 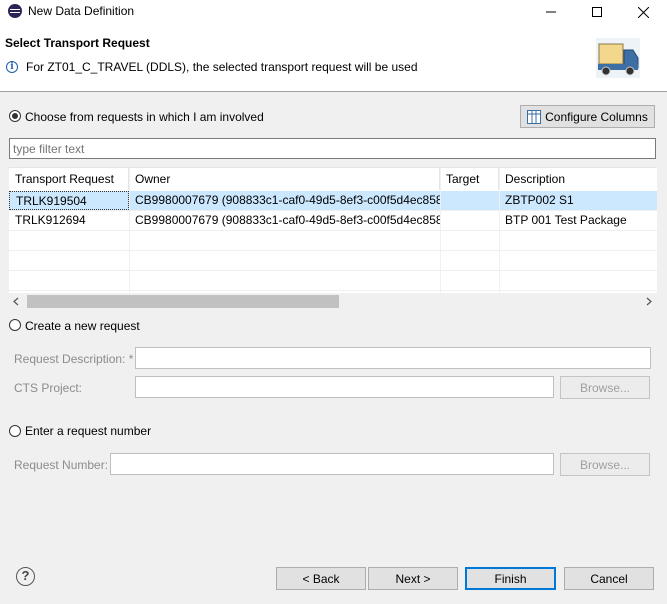 I want to click on close-icon, so click(x=643, y=12).